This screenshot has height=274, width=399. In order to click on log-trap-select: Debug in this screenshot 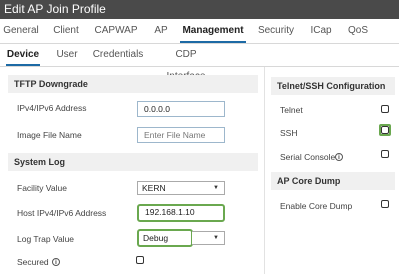, I will do `click(165, 238)`.